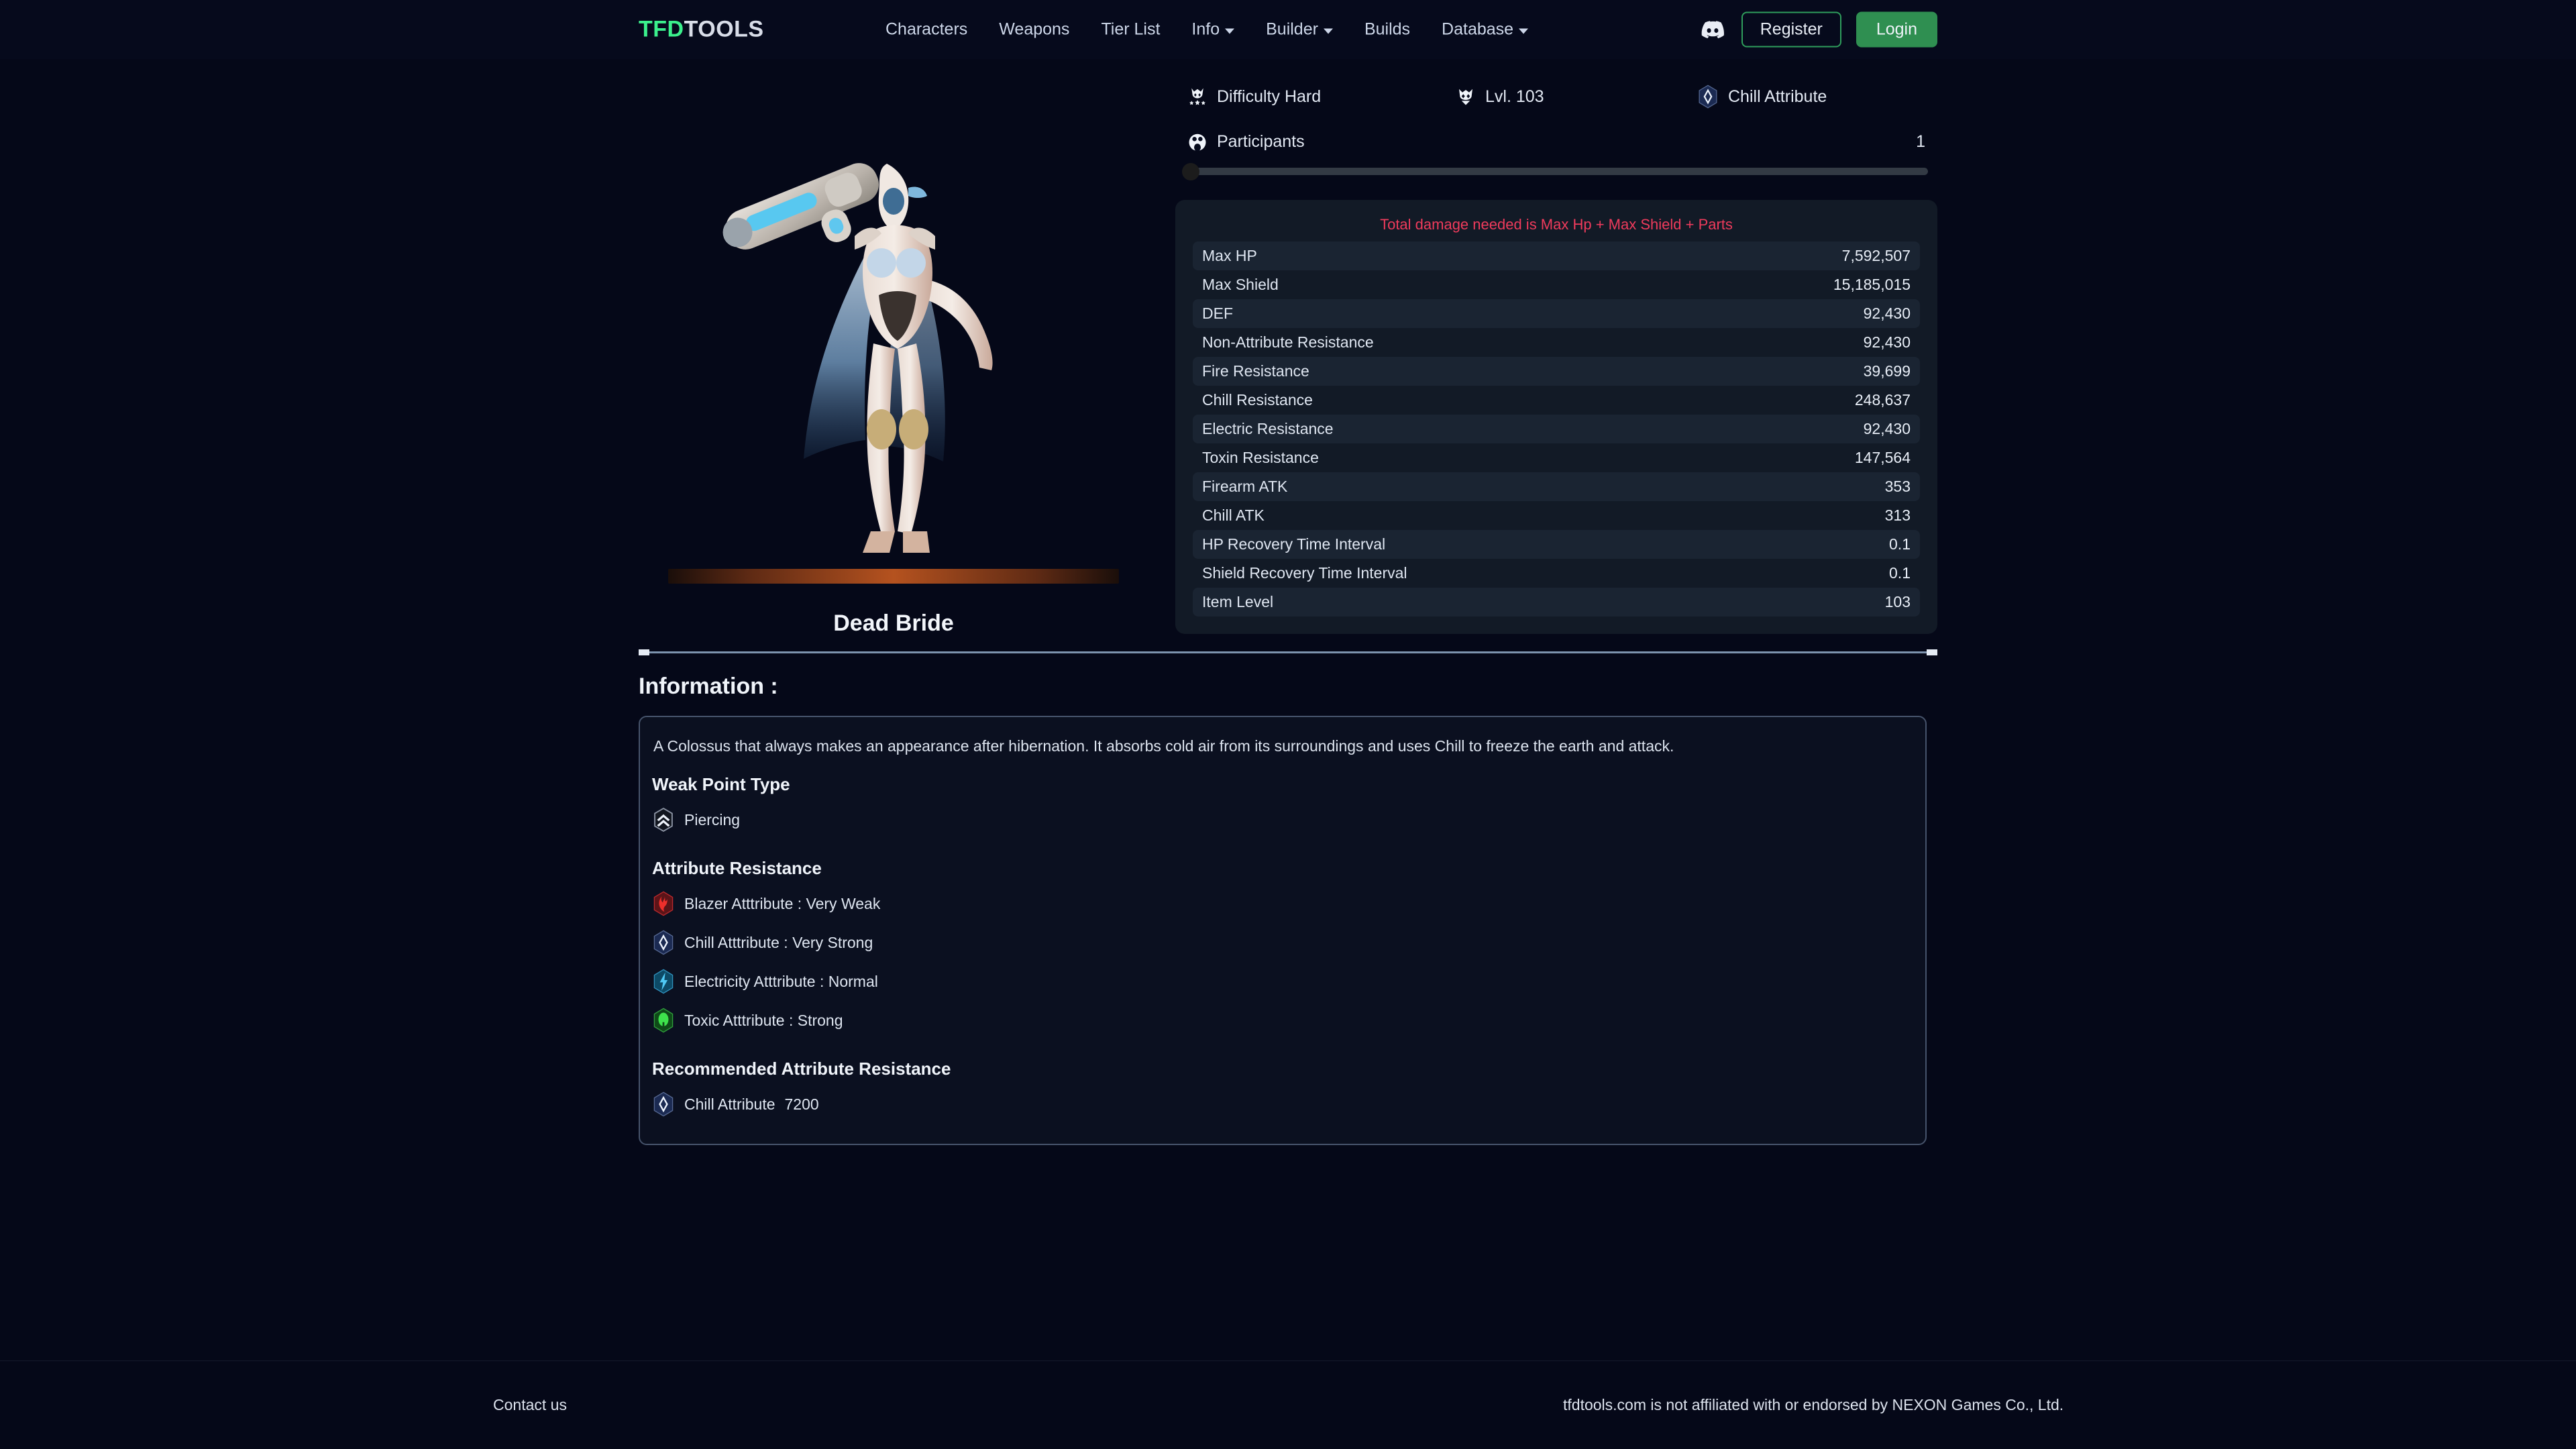 The height and width of the screenshot is (1449, 2576). Describe the element at coordinates (1261, 141) in the screenshot. I see `participants-label: Participants` at that location.